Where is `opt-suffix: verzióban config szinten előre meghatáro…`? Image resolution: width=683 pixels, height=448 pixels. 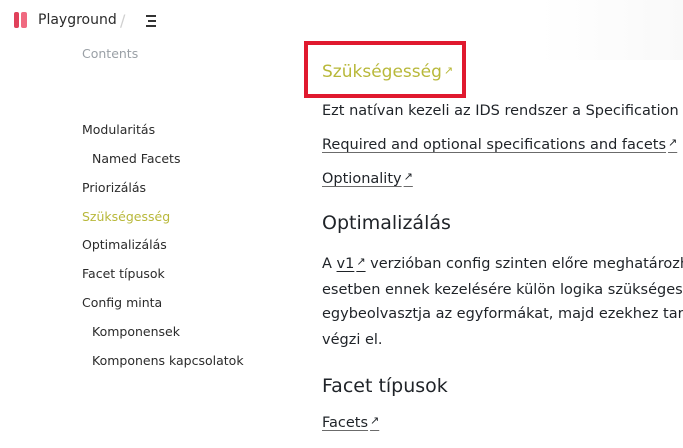 opt-suffix: verzióban config szinten előre meghatáro… is located at coordinates (524, 264).